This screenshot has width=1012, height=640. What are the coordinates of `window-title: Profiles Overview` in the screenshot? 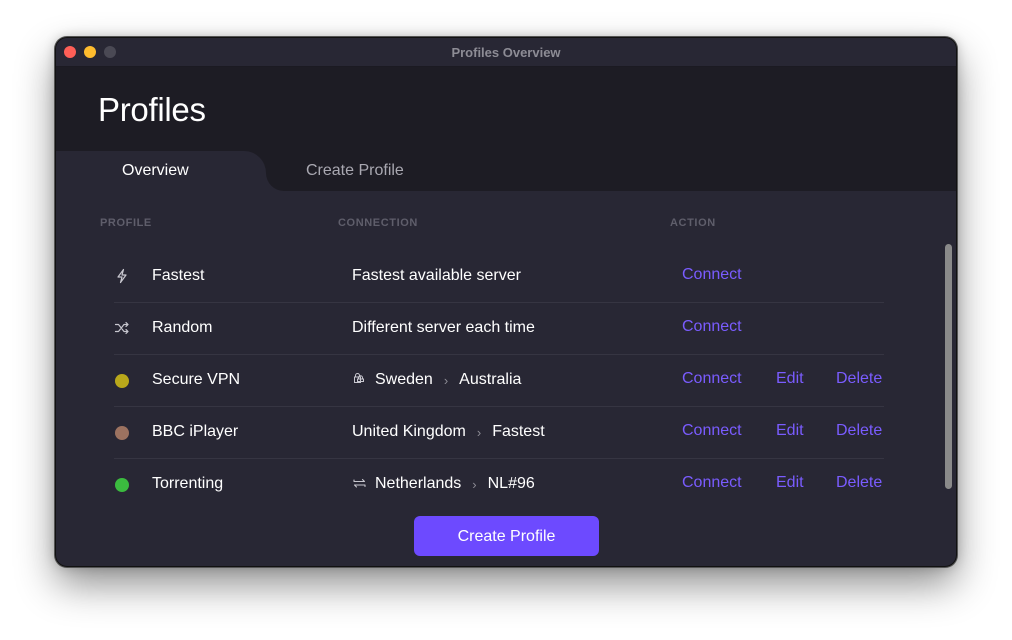 It's located at (506, 52).